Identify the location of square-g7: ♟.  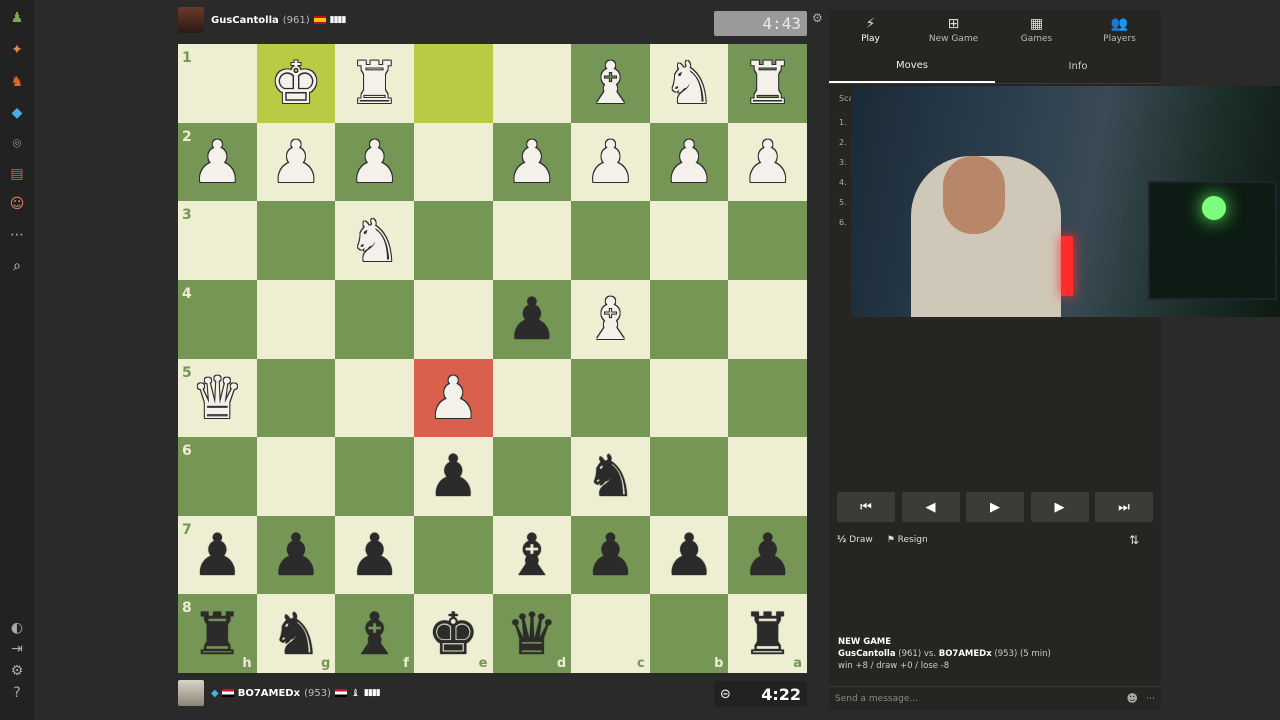
(296, 555).